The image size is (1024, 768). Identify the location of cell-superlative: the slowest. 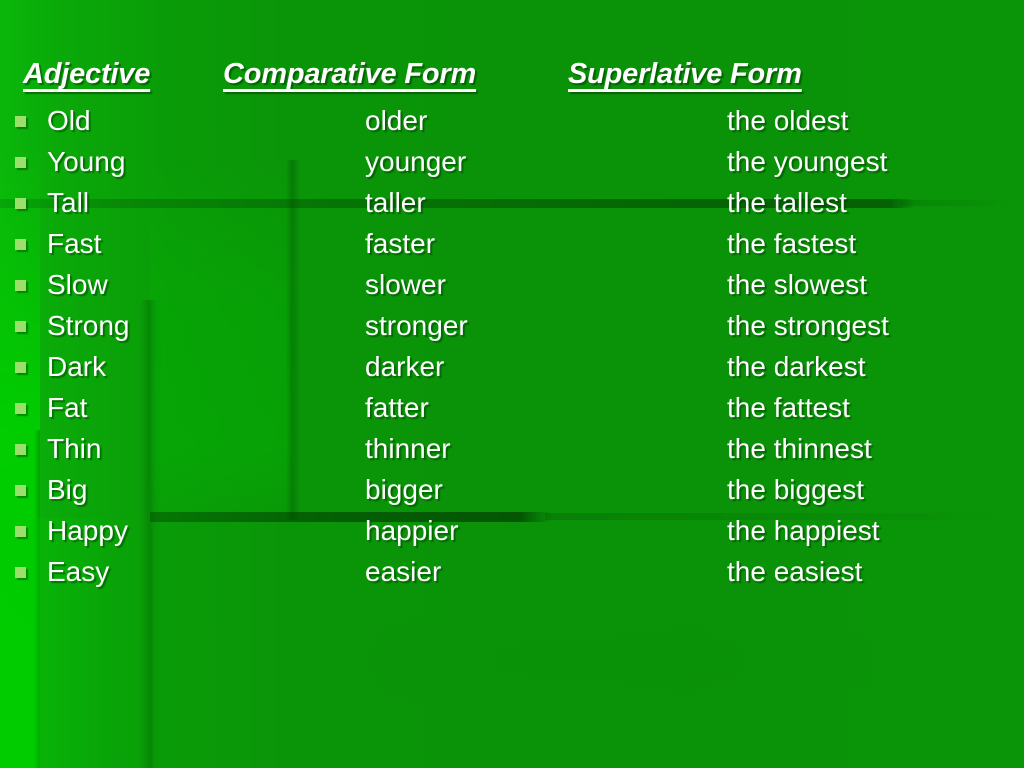
(797, 284).